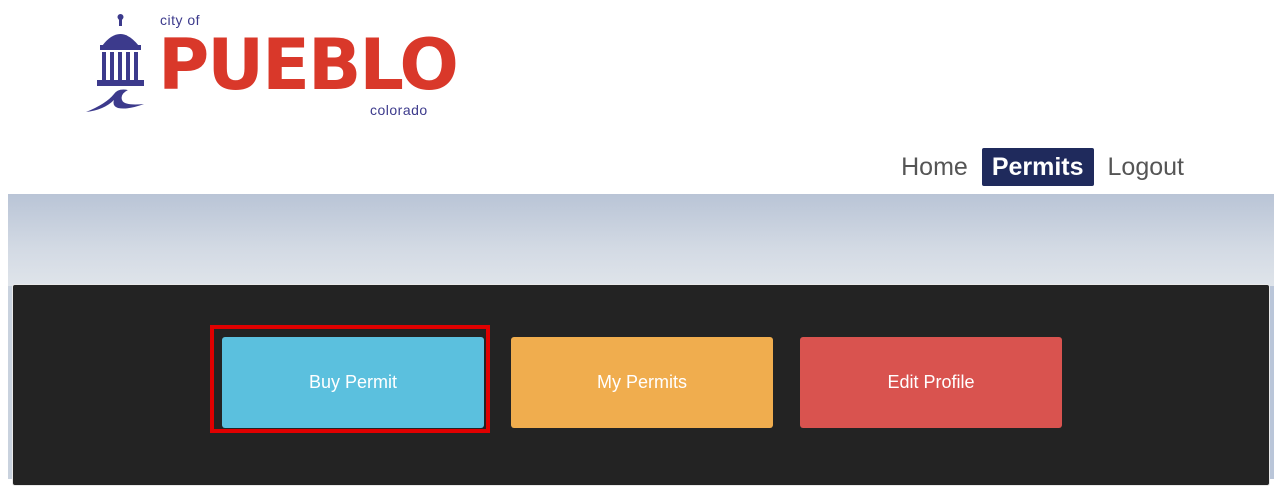 This screenshot has height=486, width=1274. What do you see at coordinates (934, 167) in the screenshot?
I see `nav-home-link: Home` at bounding box center [934, 167].